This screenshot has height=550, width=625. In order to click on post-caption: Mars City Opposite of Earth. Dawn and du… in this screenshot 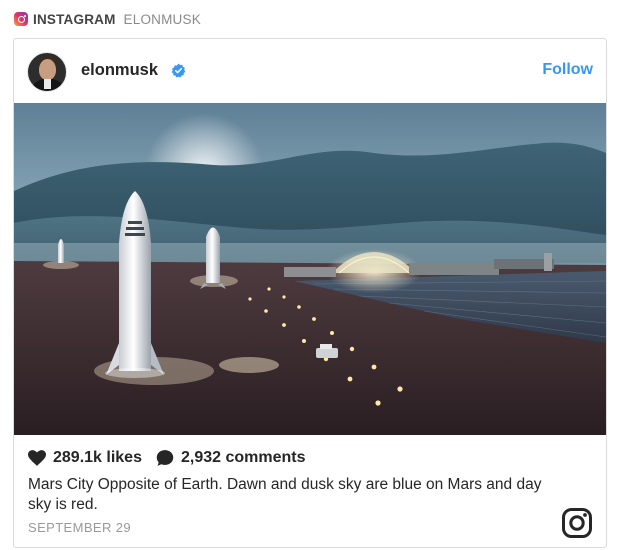, I will do `click(285, 494)`.